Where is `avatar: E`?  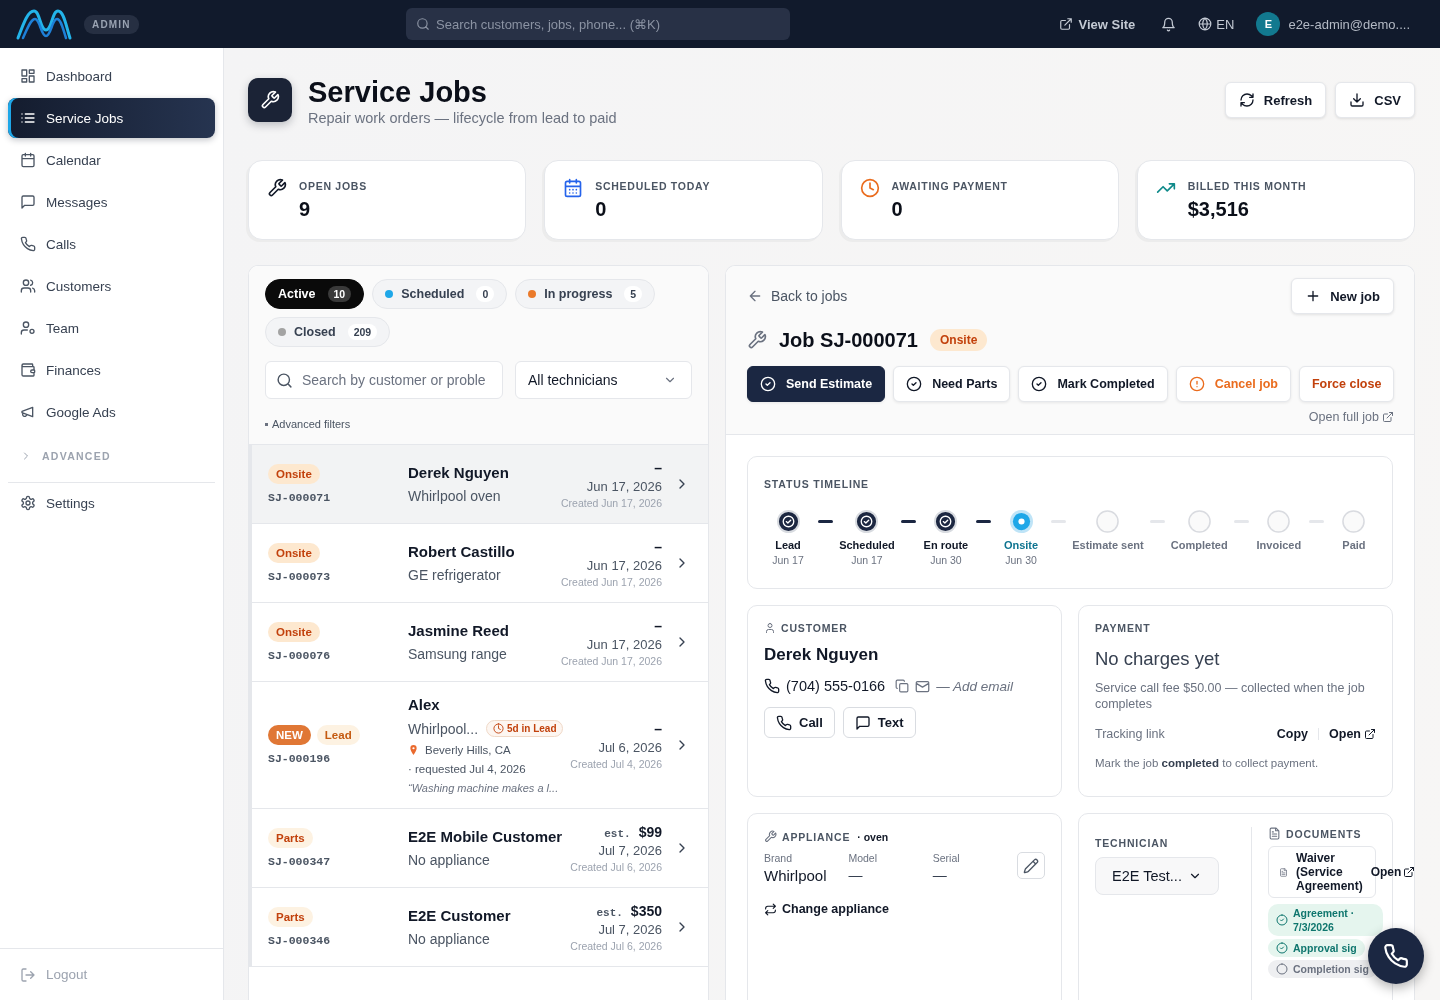
avatar: E is located at coordinates (1268, 24).